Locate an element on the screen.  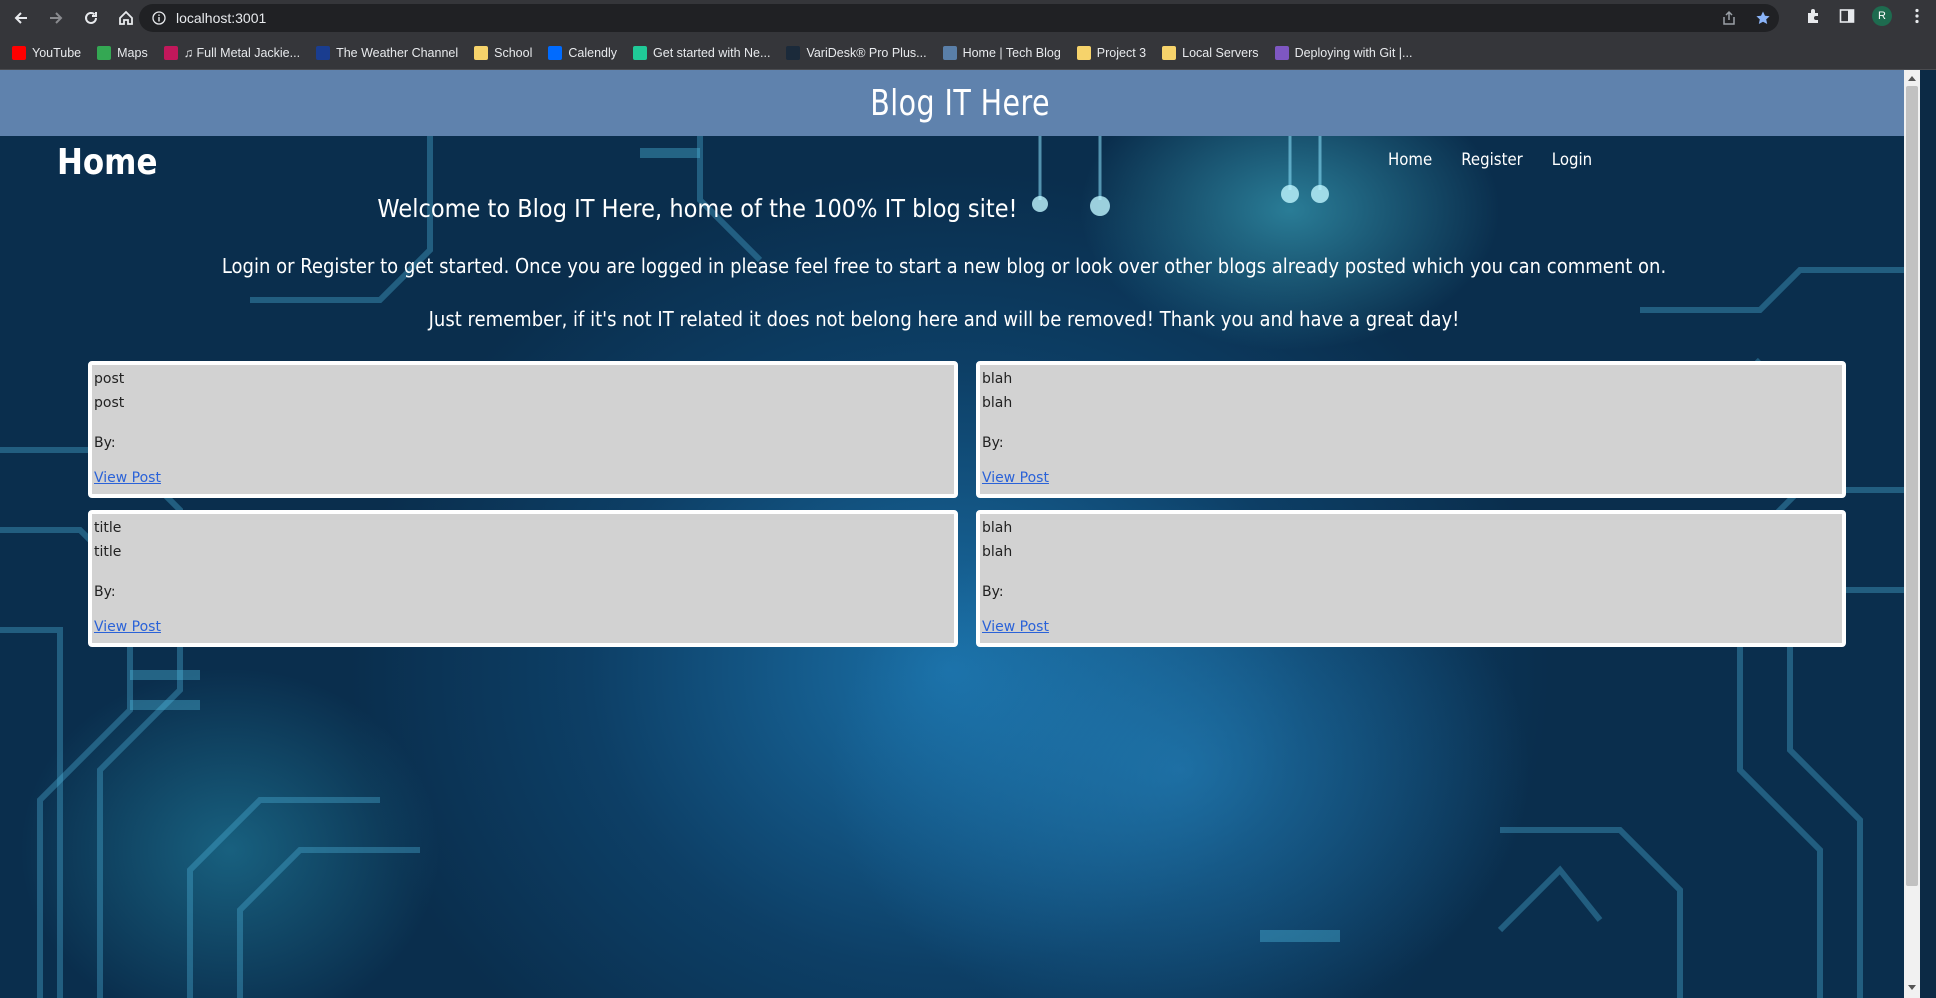
reload-button is located at coordinates (91, 18).